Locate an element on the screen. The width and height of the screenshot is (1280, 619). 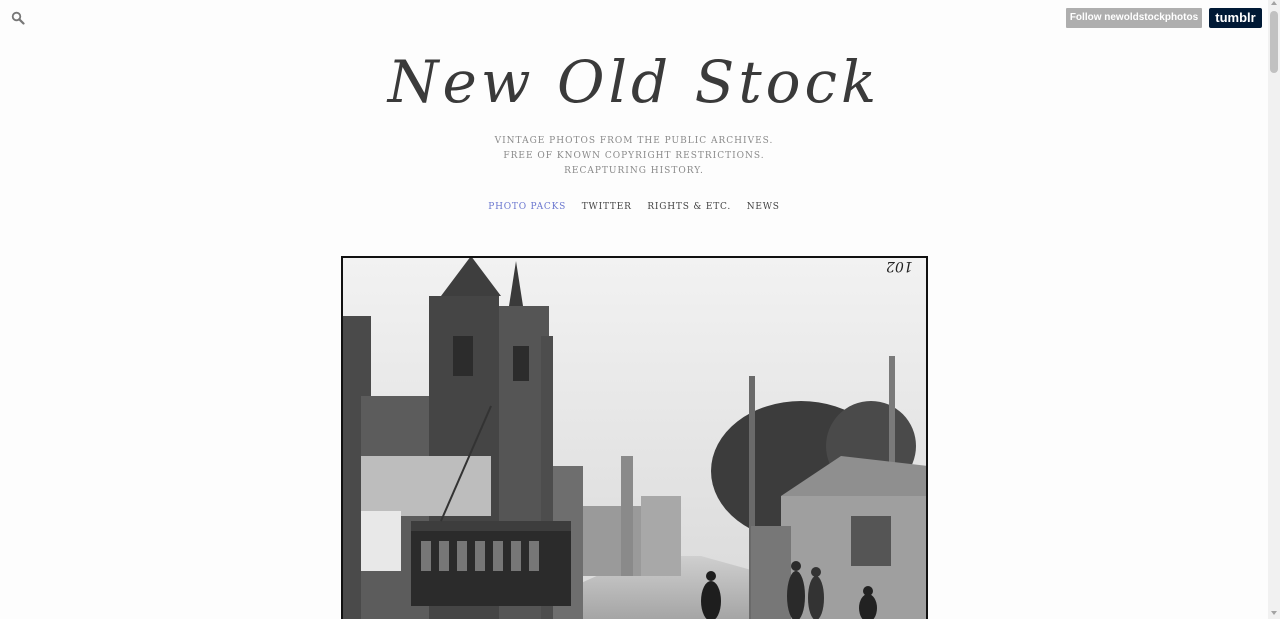
plate-number: 102 is located at coordinates (899, 266).